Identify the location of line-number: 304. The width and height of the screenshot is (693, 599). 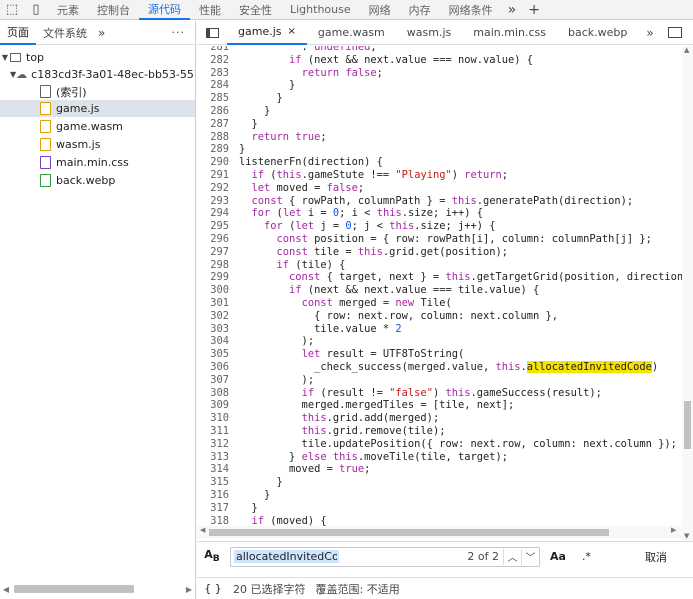
(213, 341).